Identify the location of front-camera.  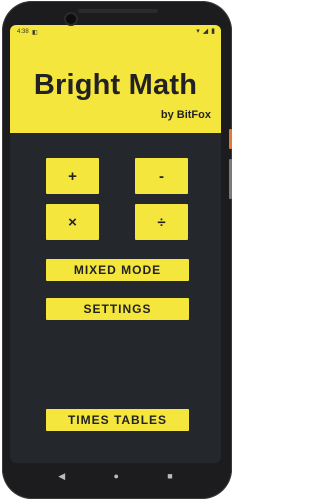
(71, 19).